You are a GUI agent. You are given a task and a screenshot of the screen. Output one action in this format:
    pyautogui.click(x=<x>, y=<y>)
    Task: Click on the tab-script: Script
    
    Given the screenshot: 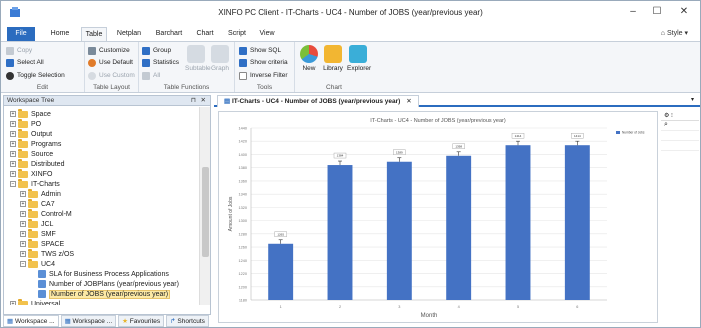 What is the action you would take?
    pyautogui.click(x=237, y=34)
    